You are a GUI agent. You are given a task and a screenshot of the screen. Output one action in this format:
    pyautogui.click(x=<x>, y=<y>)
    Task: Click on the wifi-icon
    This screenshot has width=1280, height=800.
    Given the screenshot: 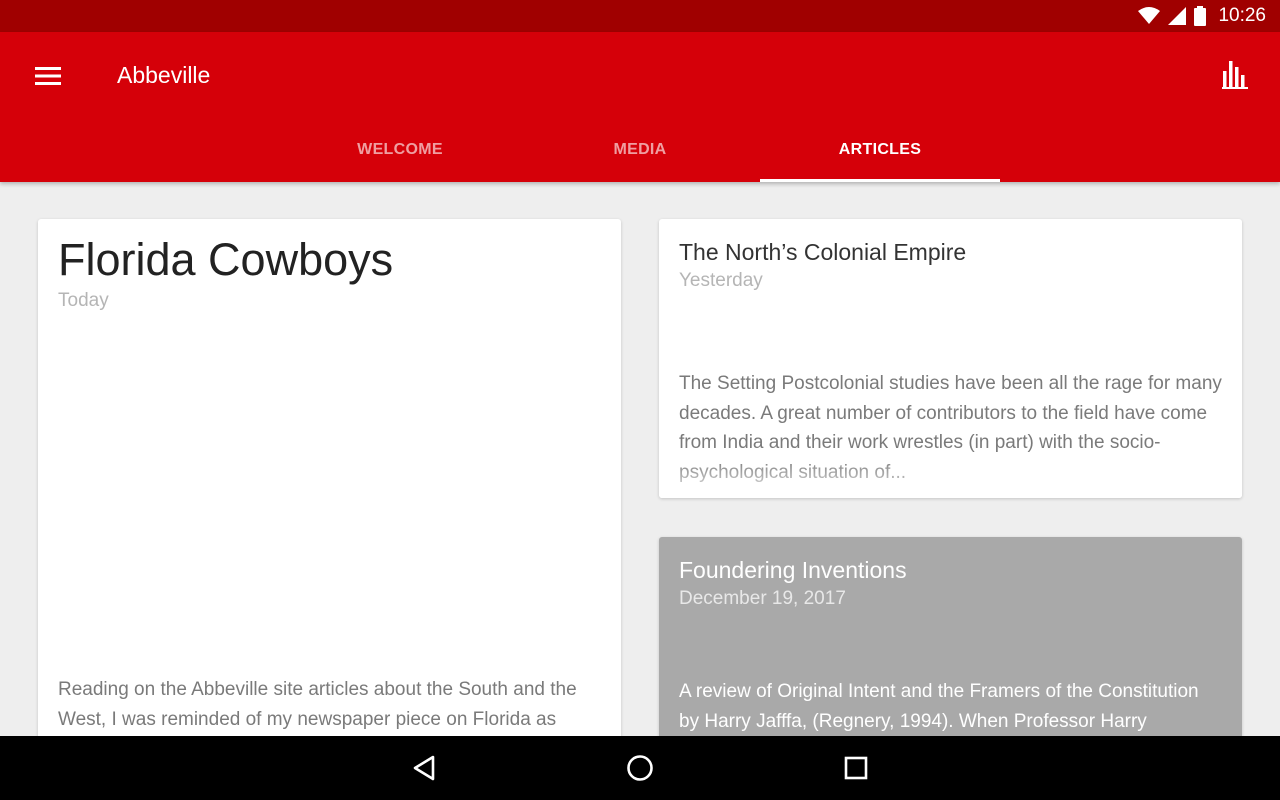 What is the action you would take?
    pyautogui.click(x=1149, y=16)
    